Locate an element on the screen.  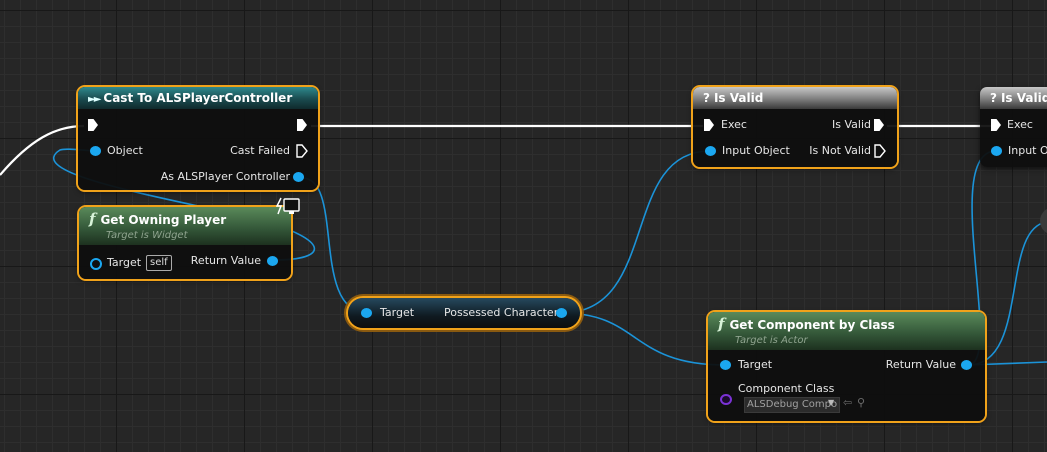
gop-return-label: Return Value is located at coordinates (225, 260).